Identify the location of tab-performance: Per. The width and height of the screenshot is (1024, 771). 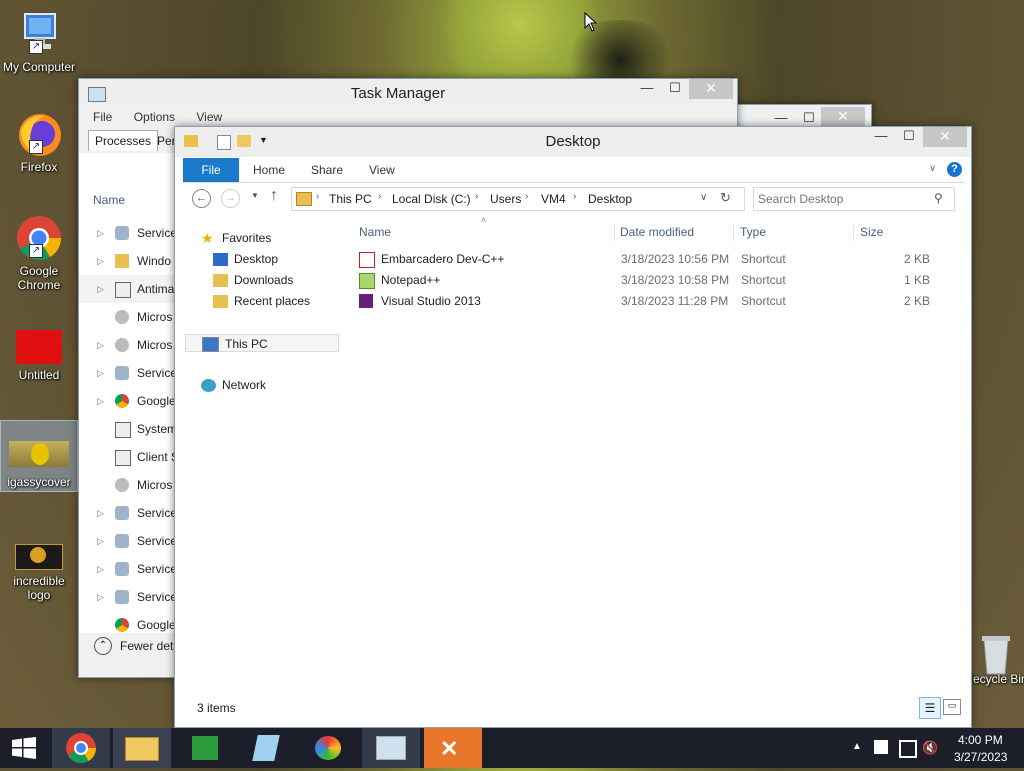
(166, 141).